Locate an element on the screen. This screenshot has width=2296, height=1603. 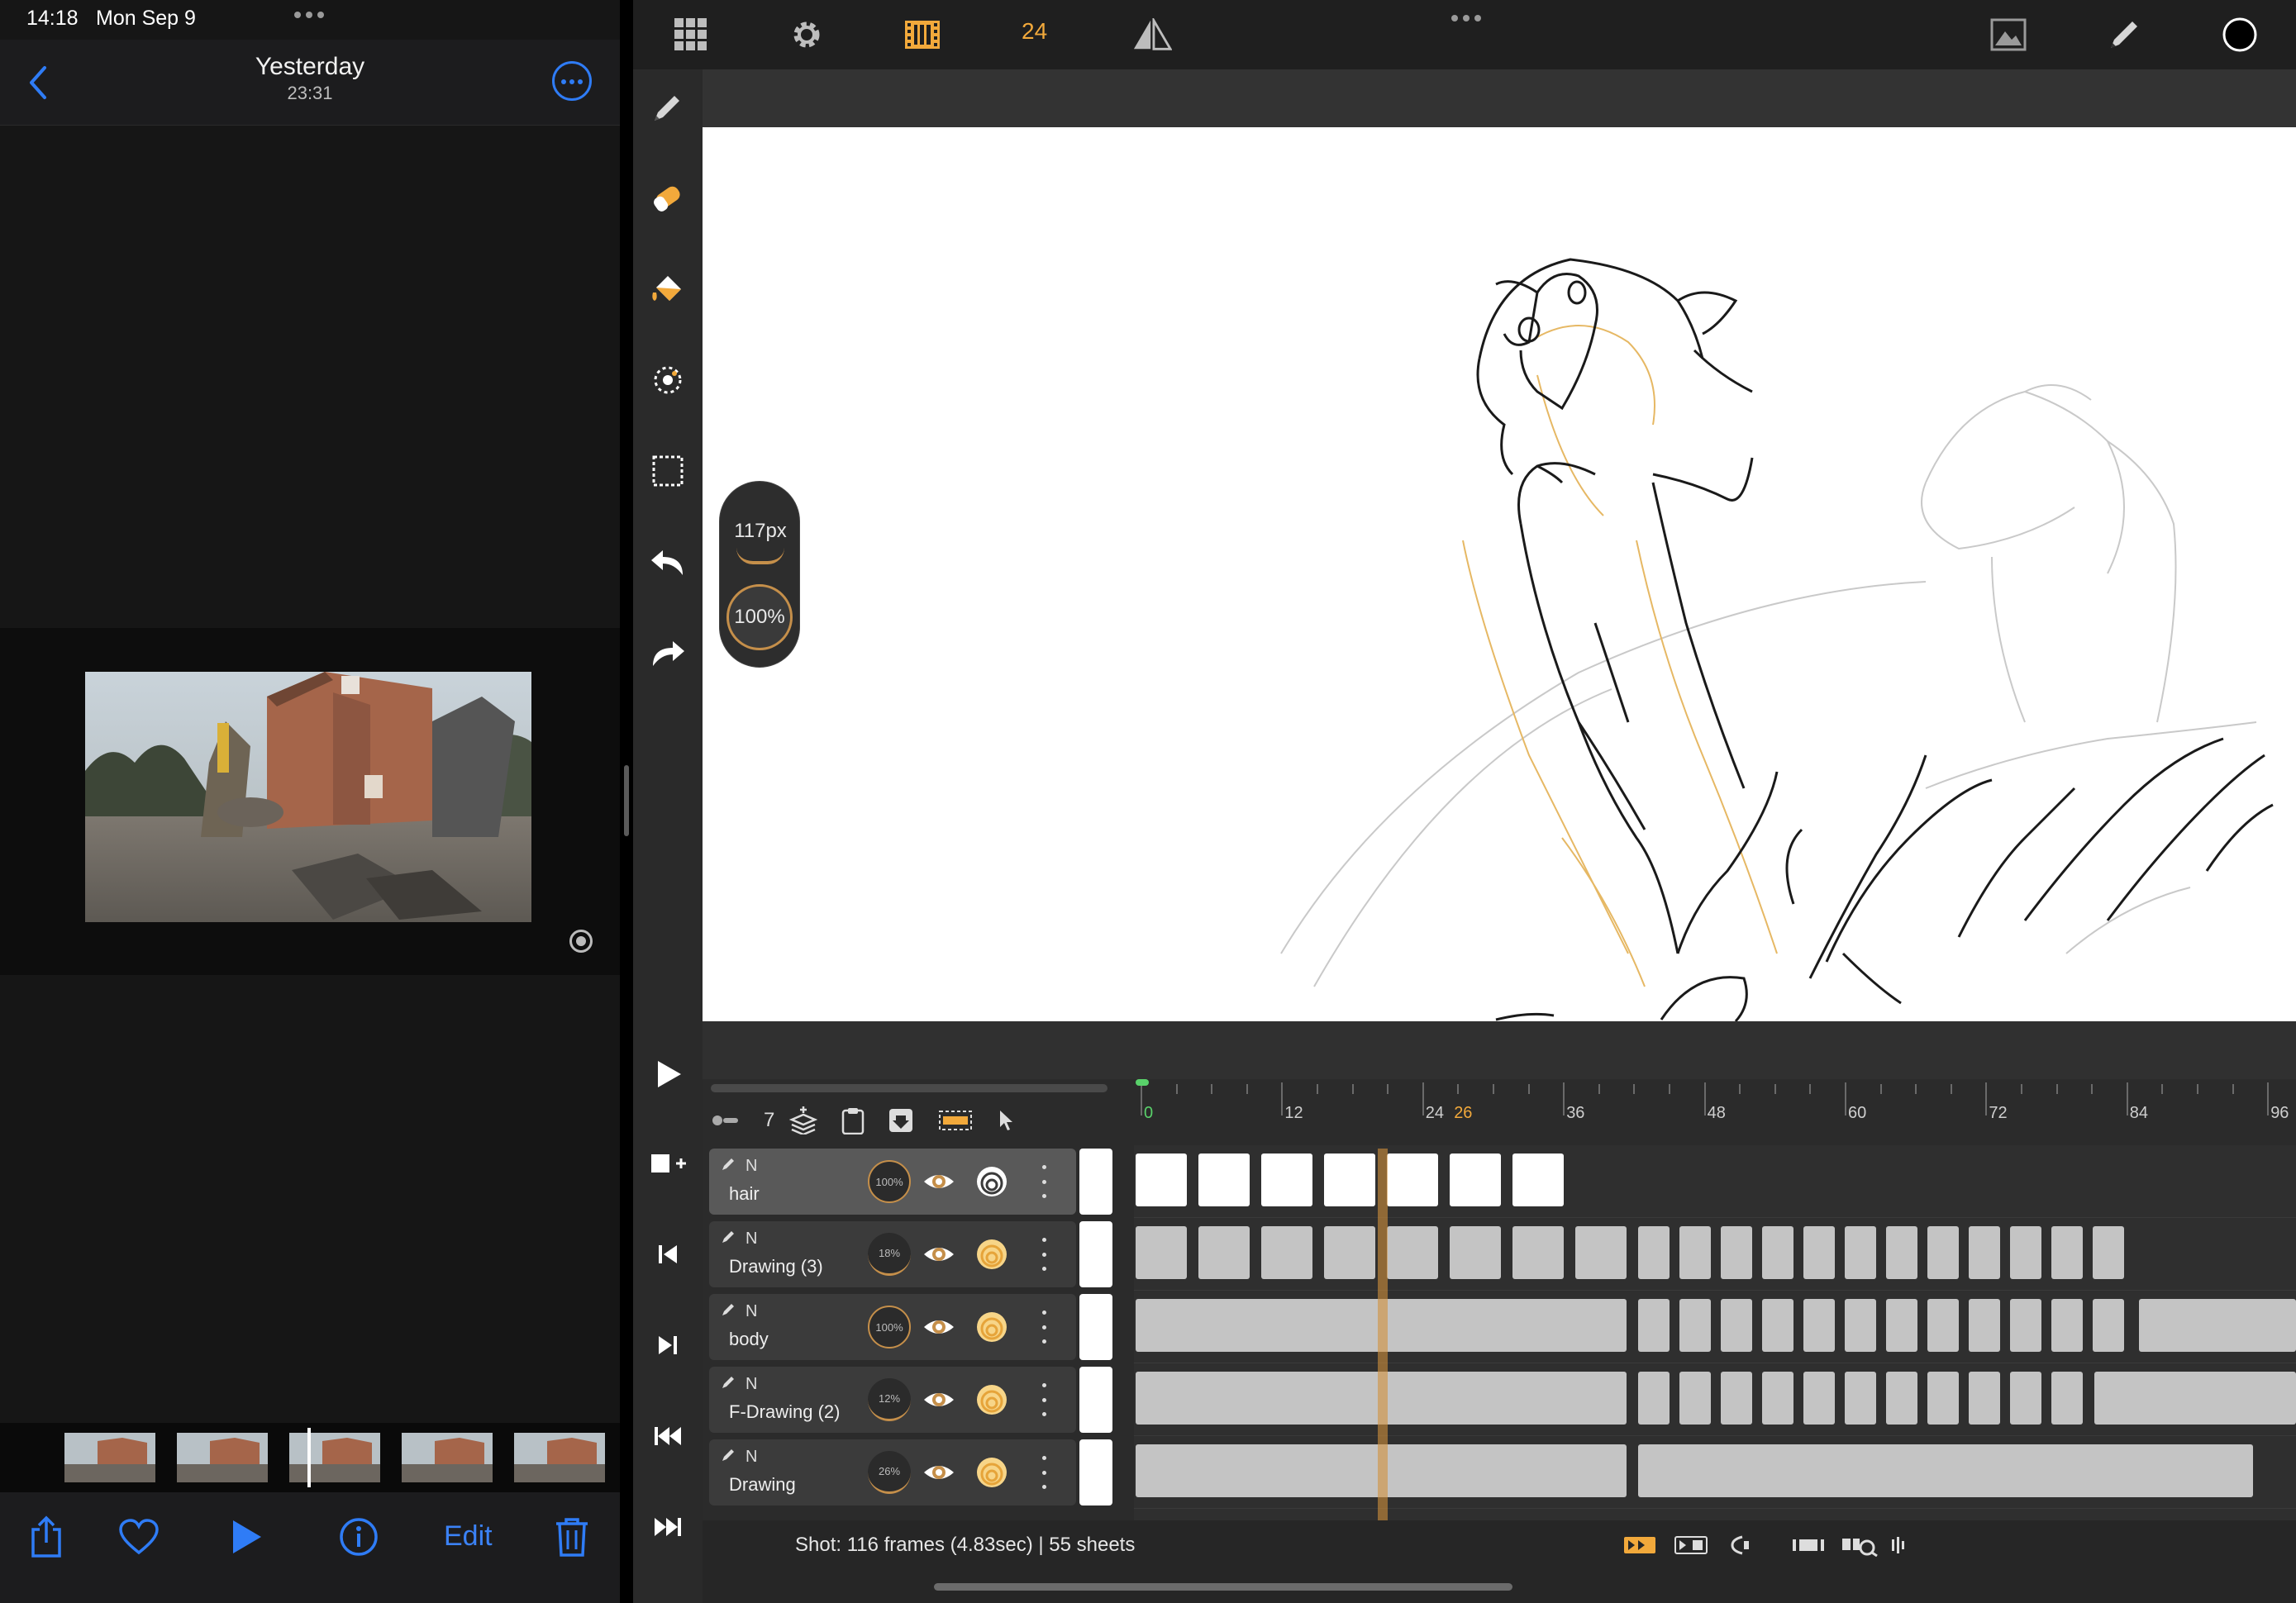
layer-name: hair is located at coordinates (744, 1194).